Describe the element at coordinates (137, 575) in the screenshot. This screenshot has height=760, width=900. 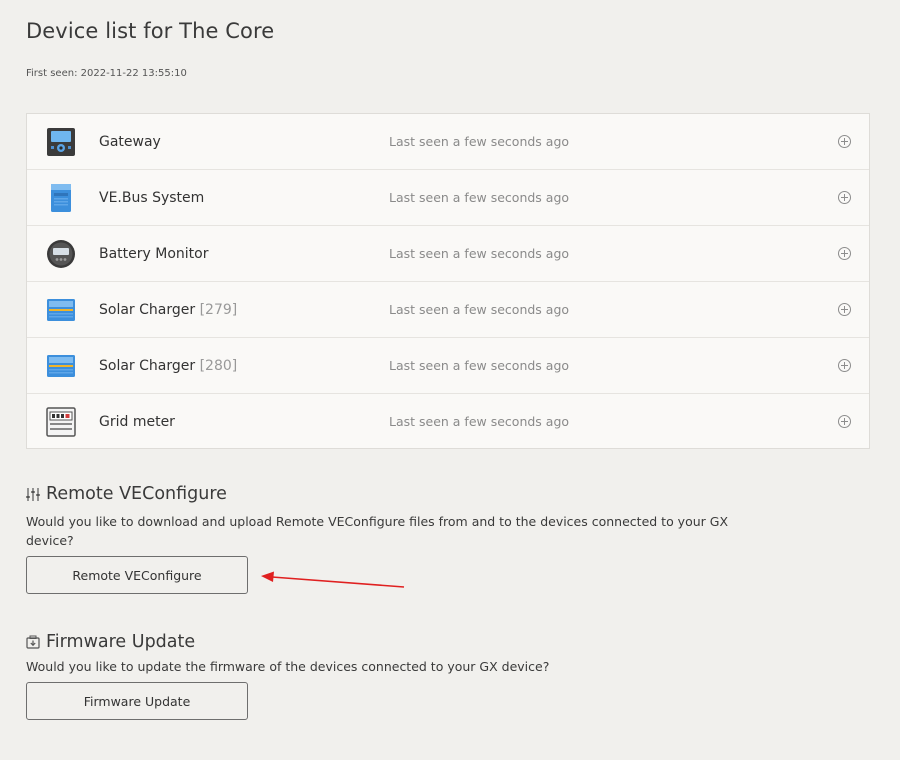
I see `remote-veconfigure-button: Remote VEConfigure` at that location.